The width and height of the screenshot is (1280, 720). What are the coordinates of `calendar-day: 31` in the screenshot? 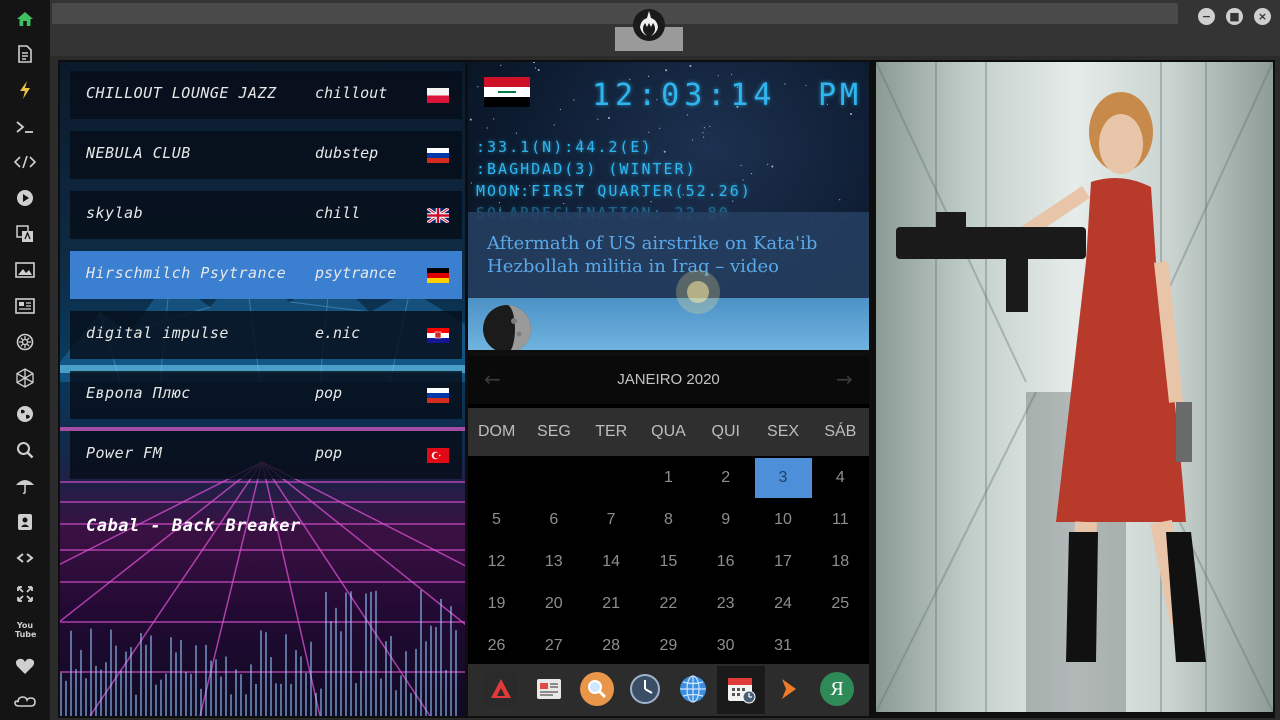 It's located at (783, 646).